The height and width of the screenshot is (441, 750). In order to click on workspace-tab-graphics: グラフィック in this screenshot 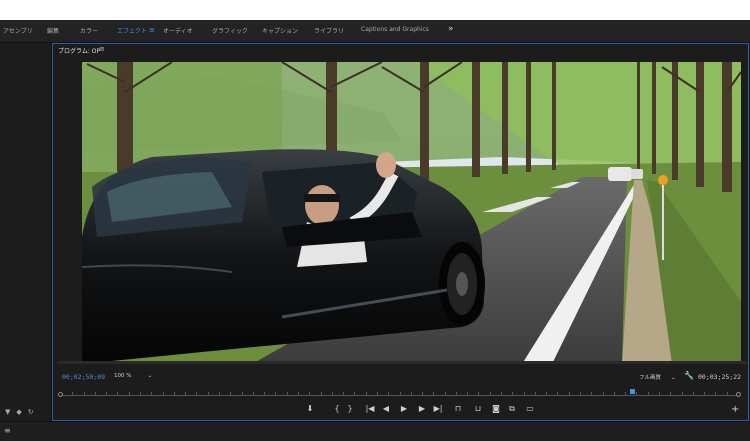, I will do `click(230, 30)`.